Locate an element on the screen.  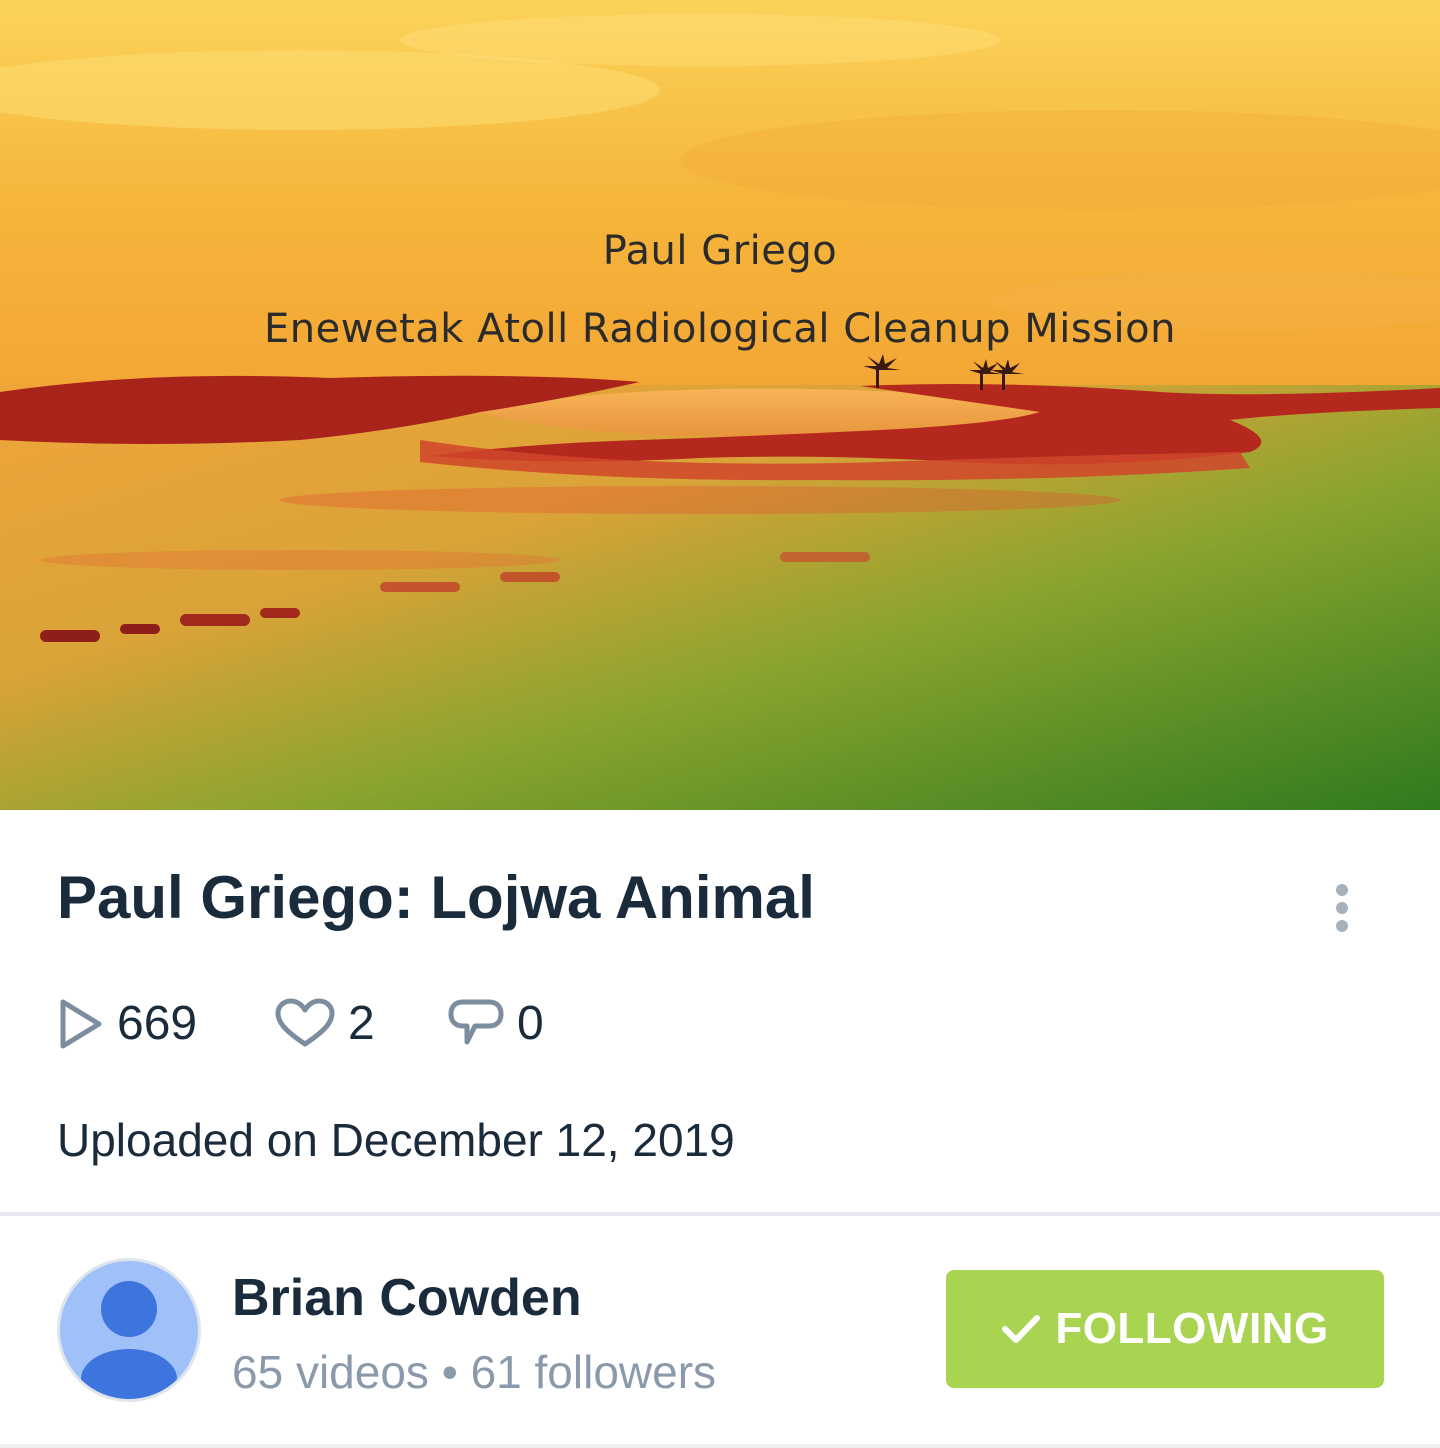
channel-meta: 65 videos • 61 followers is located at coordinates (474, 1372).